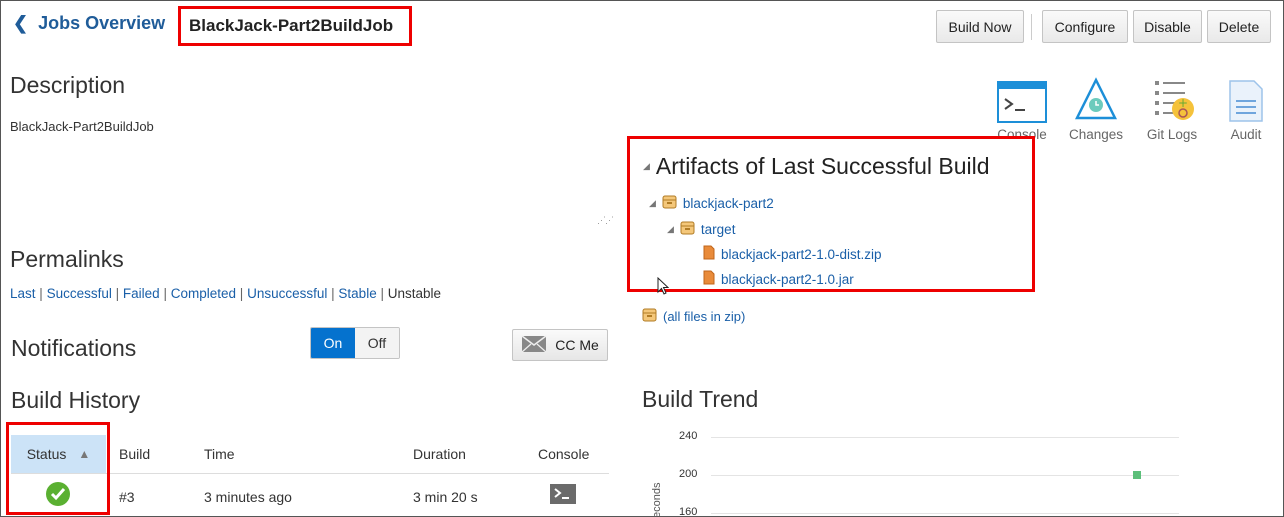 Image resolution: width=1284 pixels, height=517 pixels. What do you see at coordinates (718, 229) in the screenshot?
I see `artifact-folder-link: target` at bounding box center [718, 229].